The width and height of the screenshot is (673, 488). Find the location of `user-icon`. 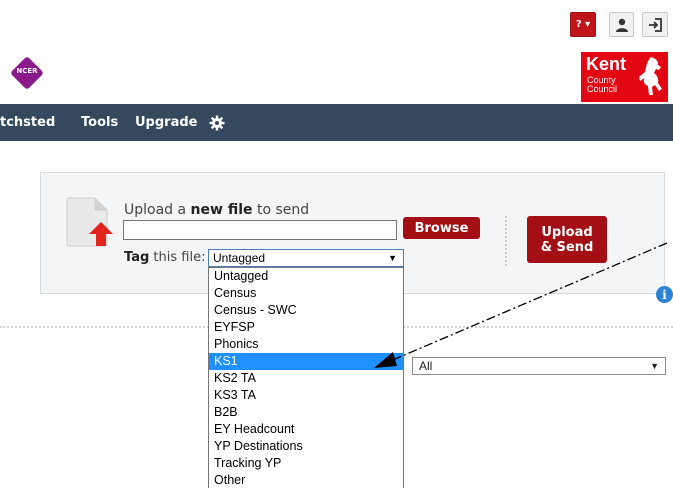

user-icon is located at coordinates (621, 25).